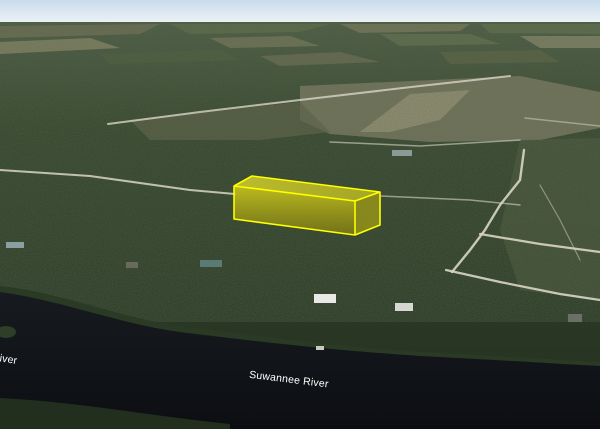  Describe the element at coordinates (320, 348) in the screenshot. I see `dock` at that location.